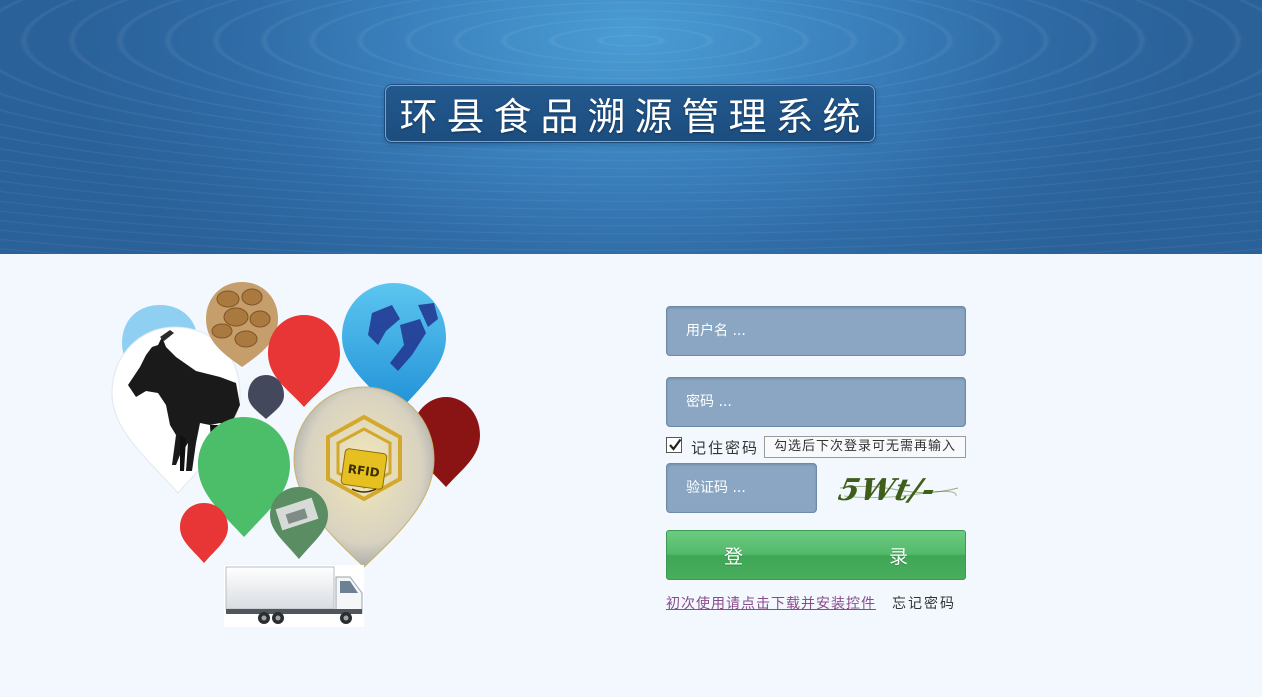  I want to click on username-field, so click(816, 331).